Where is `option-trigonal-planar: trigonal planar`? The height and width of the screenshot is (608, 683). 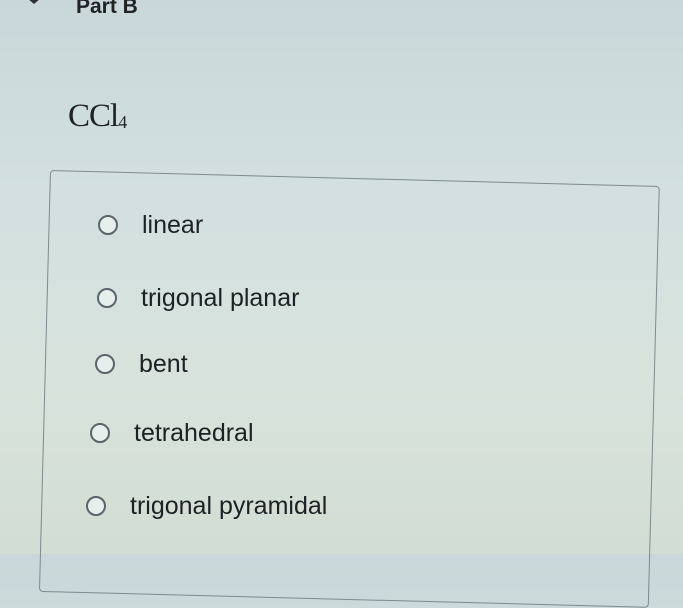
option-trigonal-planar: trigonal planar is located at coordinates (198, 298).